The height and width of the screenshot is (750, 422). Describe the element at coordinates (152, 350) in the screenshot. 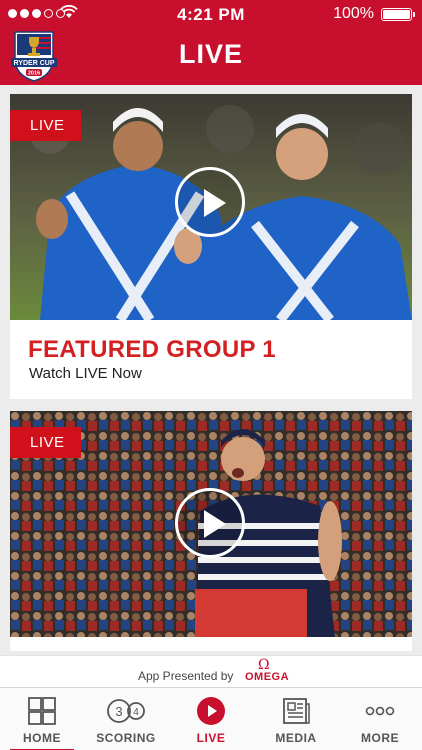

I see `card-title: FEATURED GROUP 1` at that location.